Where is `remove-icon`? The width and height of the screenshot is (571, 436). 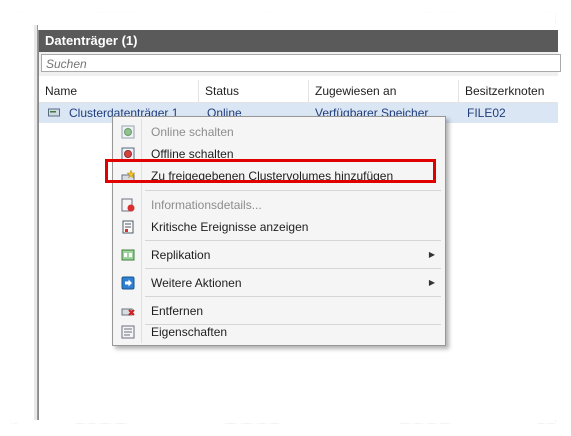 remove-icon is located at coordinates (128, 312).